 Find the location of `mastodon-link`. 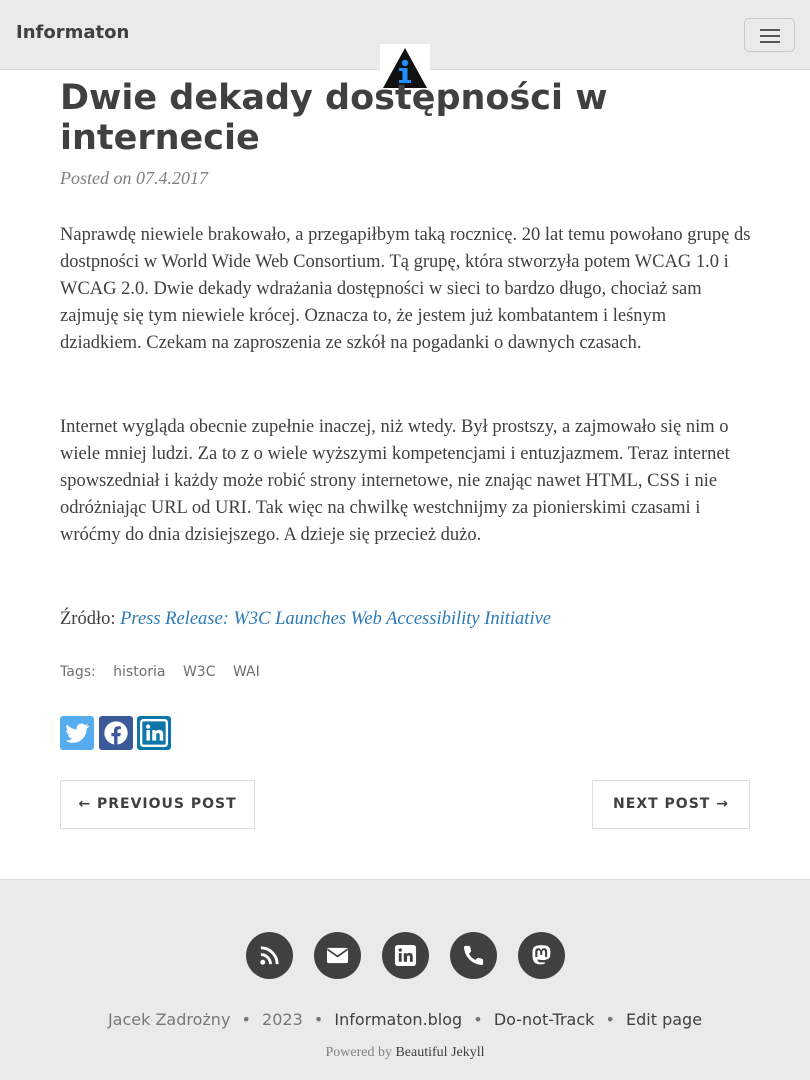

mastodon-link is located at coordinates (541, 955).